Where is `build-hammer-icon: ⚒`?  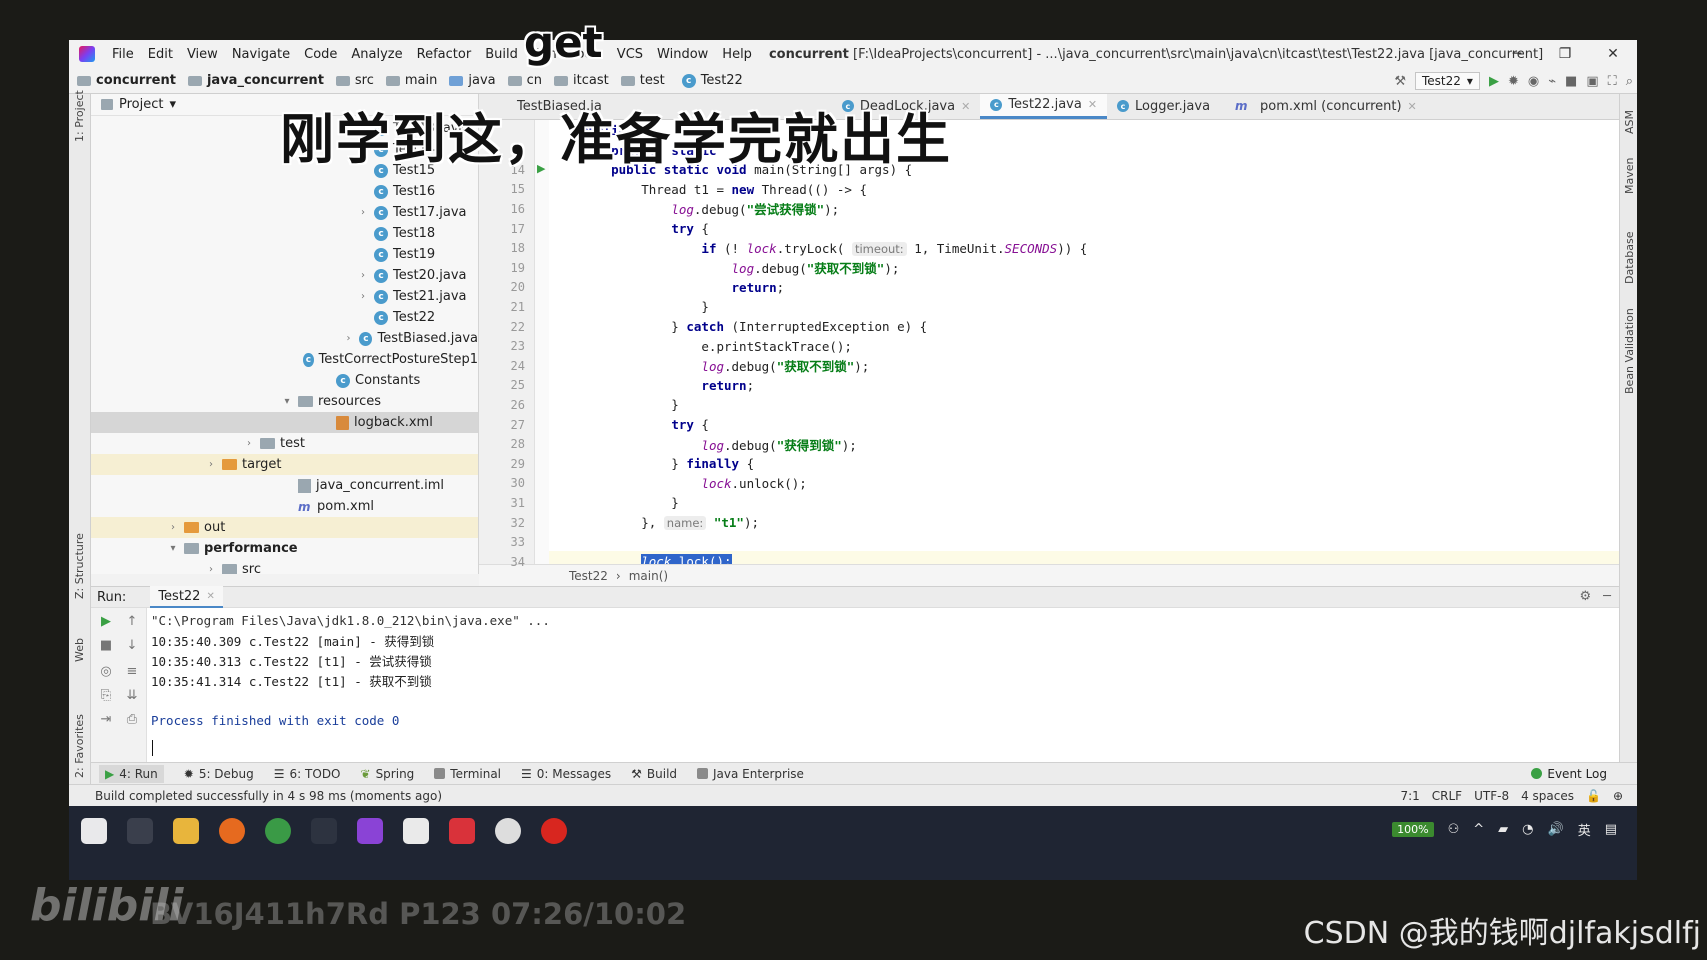 build-hammer-icon: ⚒ is located at coordinates (1400, 81).